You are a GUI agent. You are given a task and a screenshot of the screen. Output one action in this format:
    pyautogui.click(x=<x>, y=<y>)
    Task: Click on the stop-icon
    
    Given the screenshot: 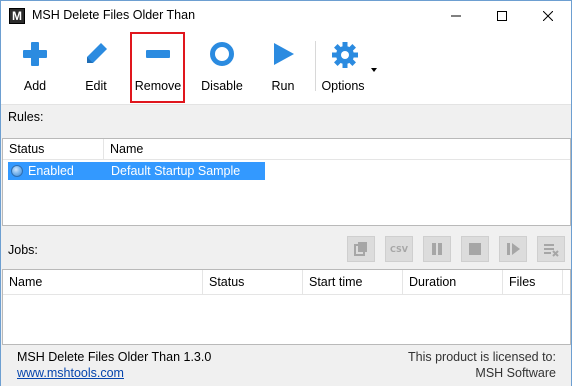 What is the action you would take?
    pyautogui.click(x=475, y=249)
    